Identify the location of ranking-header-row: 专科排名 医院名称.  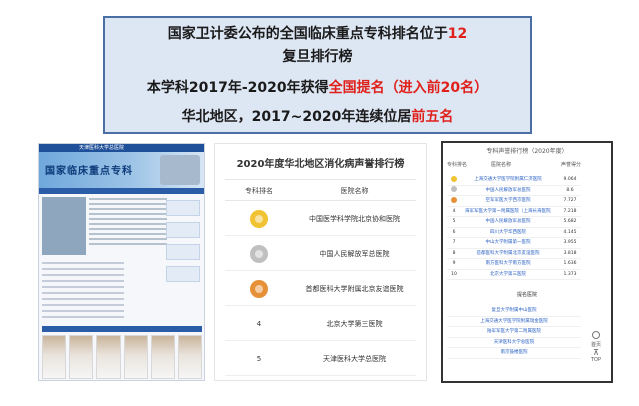
(320, 190).